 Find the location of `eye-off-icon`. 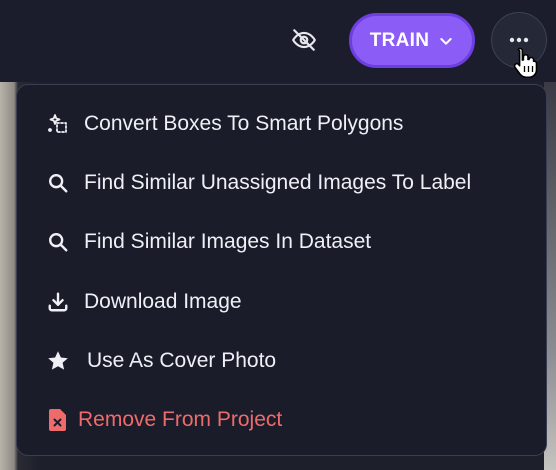

eye-off-icon is located at coordinates (304, 40).